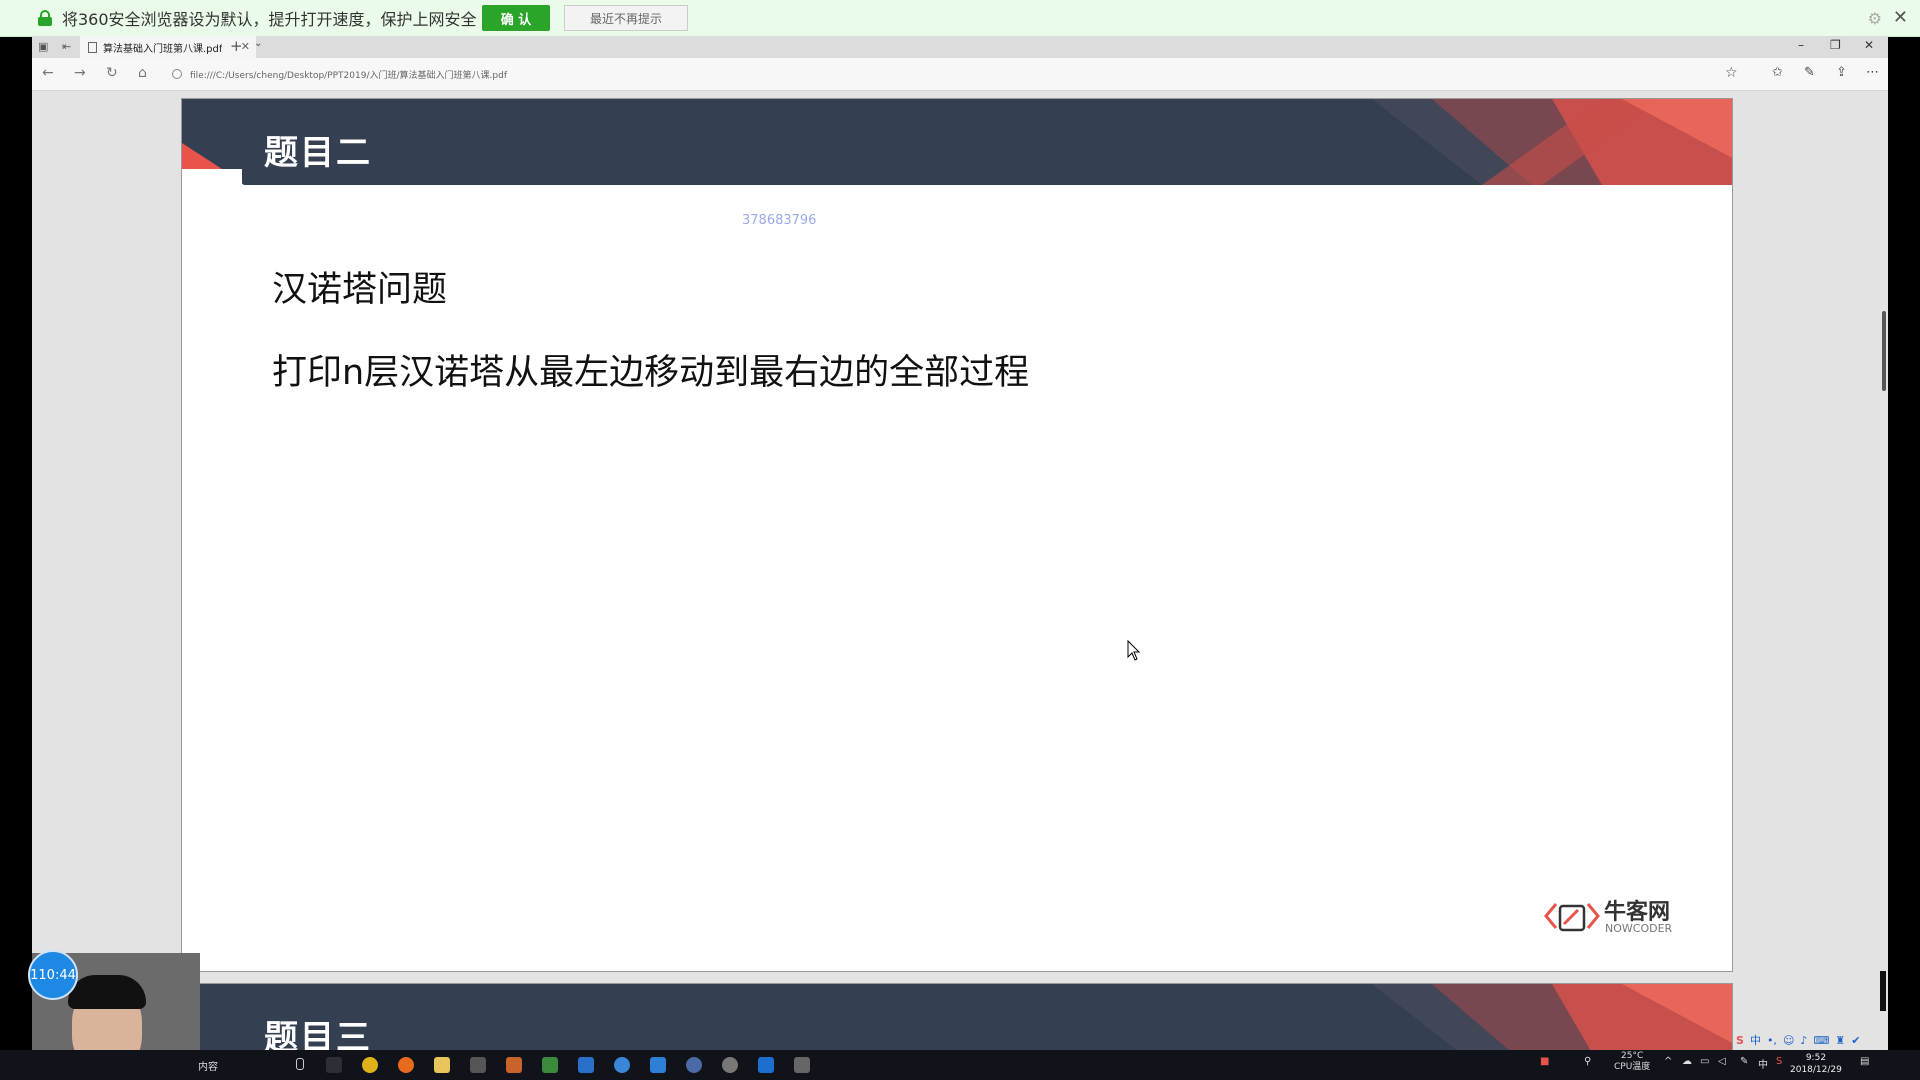  What do you see at coordinates (112, 73) in the screenshot?
I see `reload-icon: ↻` at bounding box center [112, 73].